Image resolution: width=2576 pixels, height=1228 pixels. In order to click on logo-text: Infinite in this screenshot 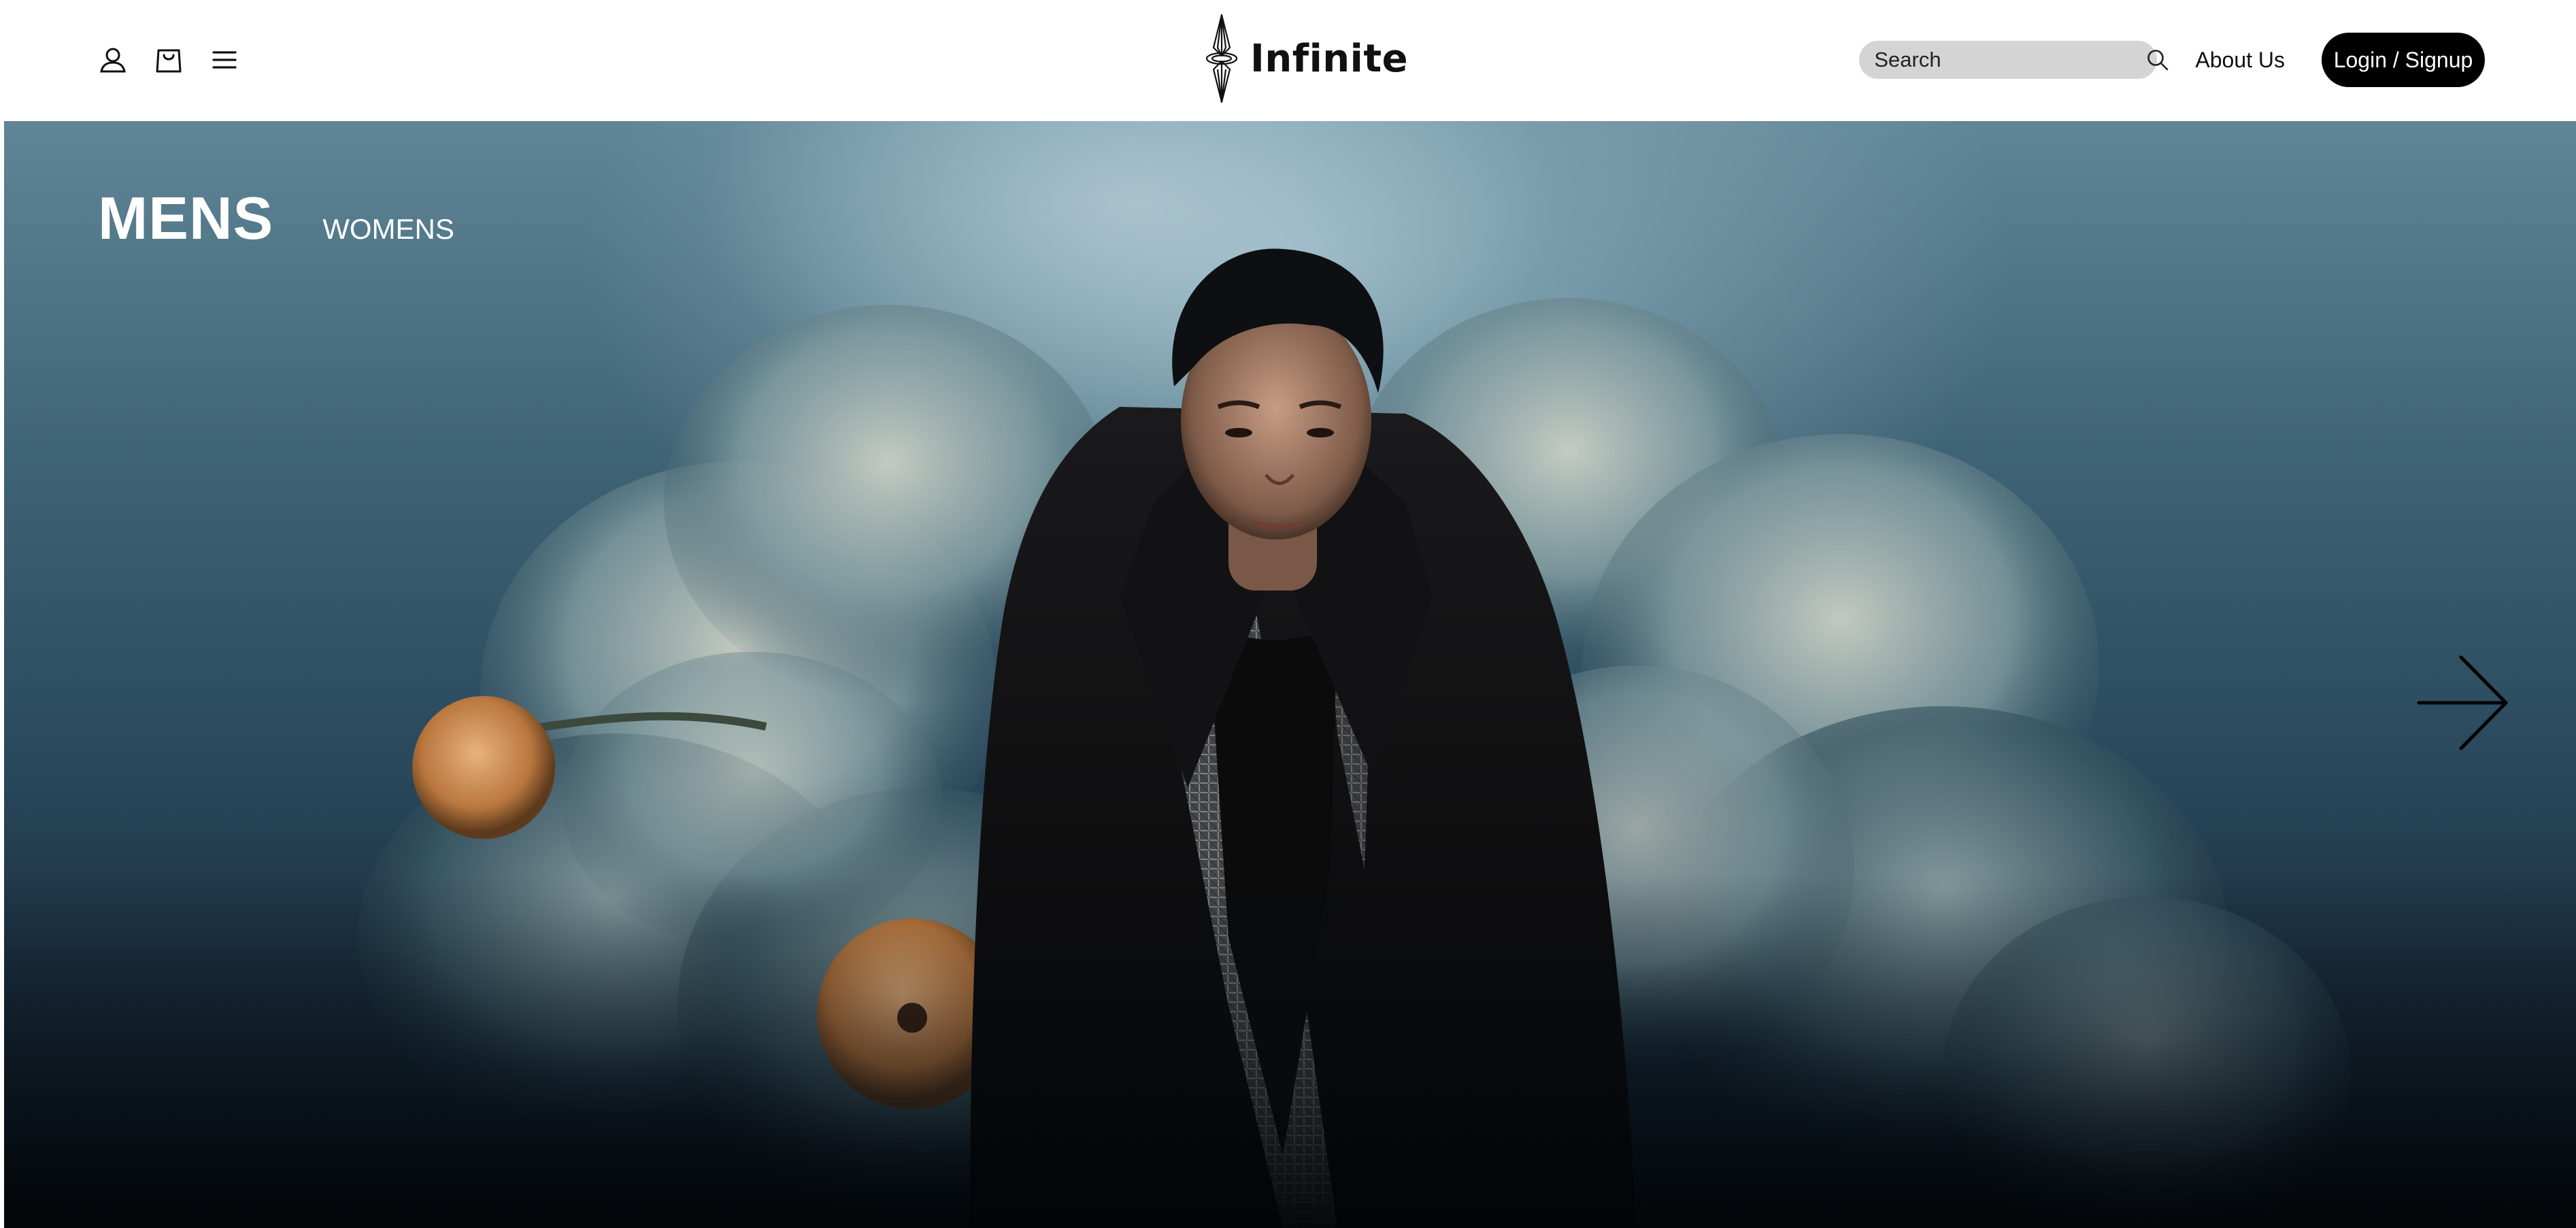, I will do `click(1329, 58)`.